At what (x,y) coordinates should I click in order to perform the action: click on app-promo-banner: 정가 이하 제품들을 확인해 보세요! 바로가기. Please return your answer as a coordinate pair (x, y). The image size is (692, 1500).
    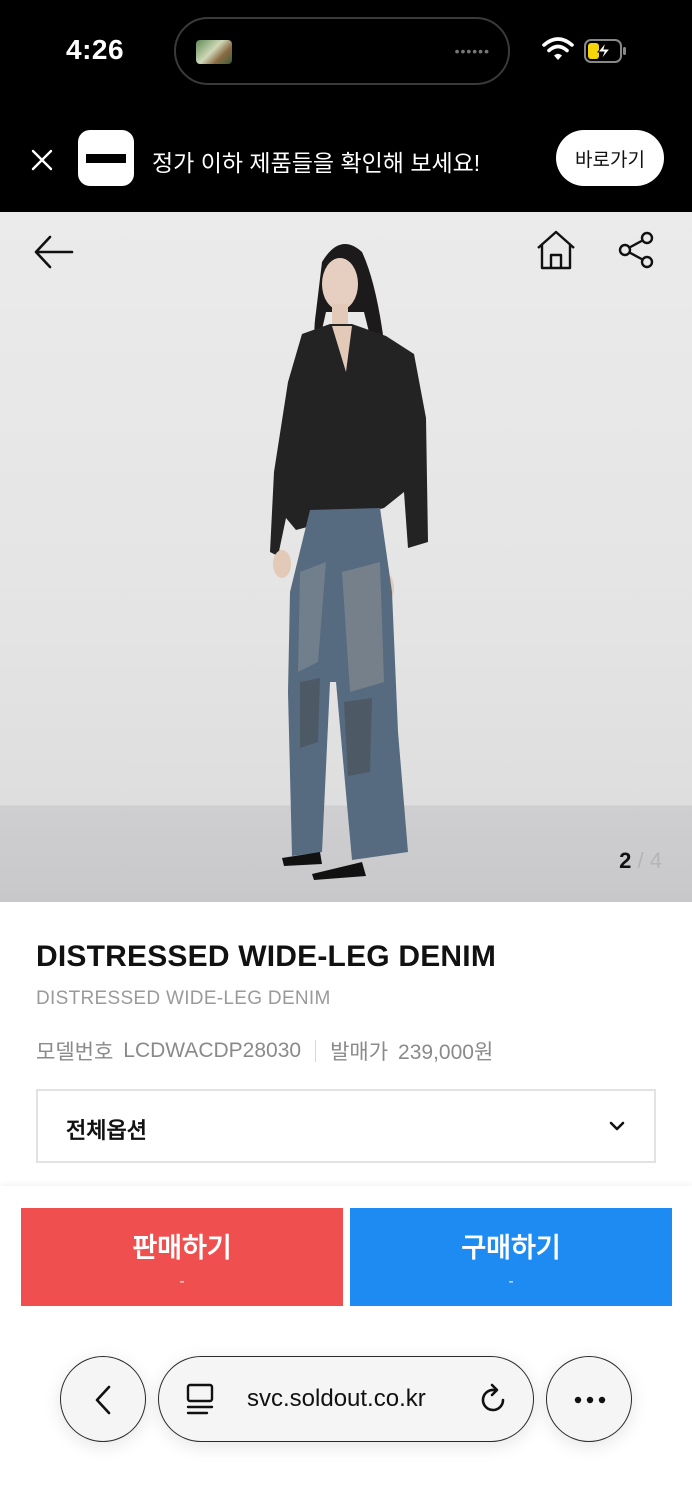
    Looking at the image, I should click on (346, 160).